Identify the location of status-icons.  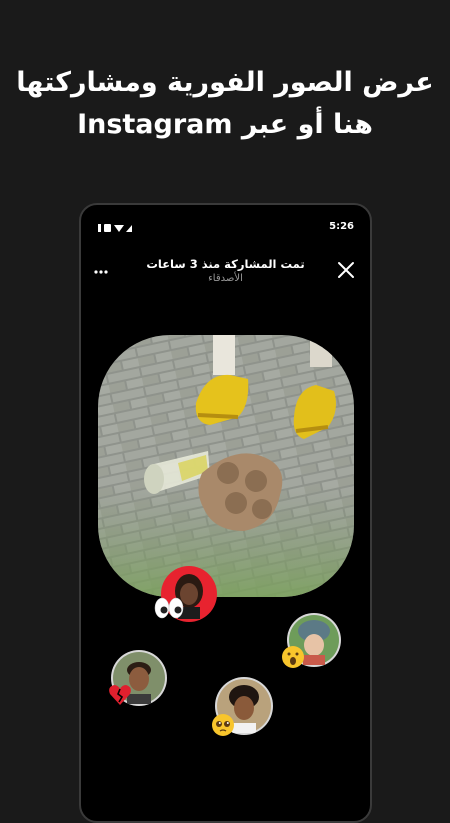
(115, 228).